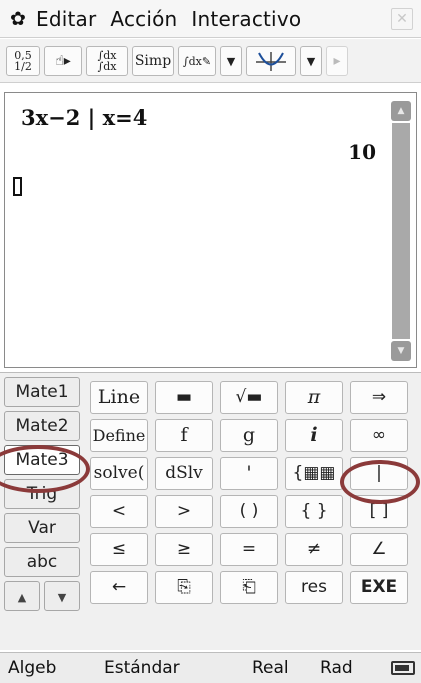 Image resolution: width=421 pixels, height=683 pixels. Describe the element at coordinates (119, 511) in the screenshot. I see `key-less-than: <` at that location.